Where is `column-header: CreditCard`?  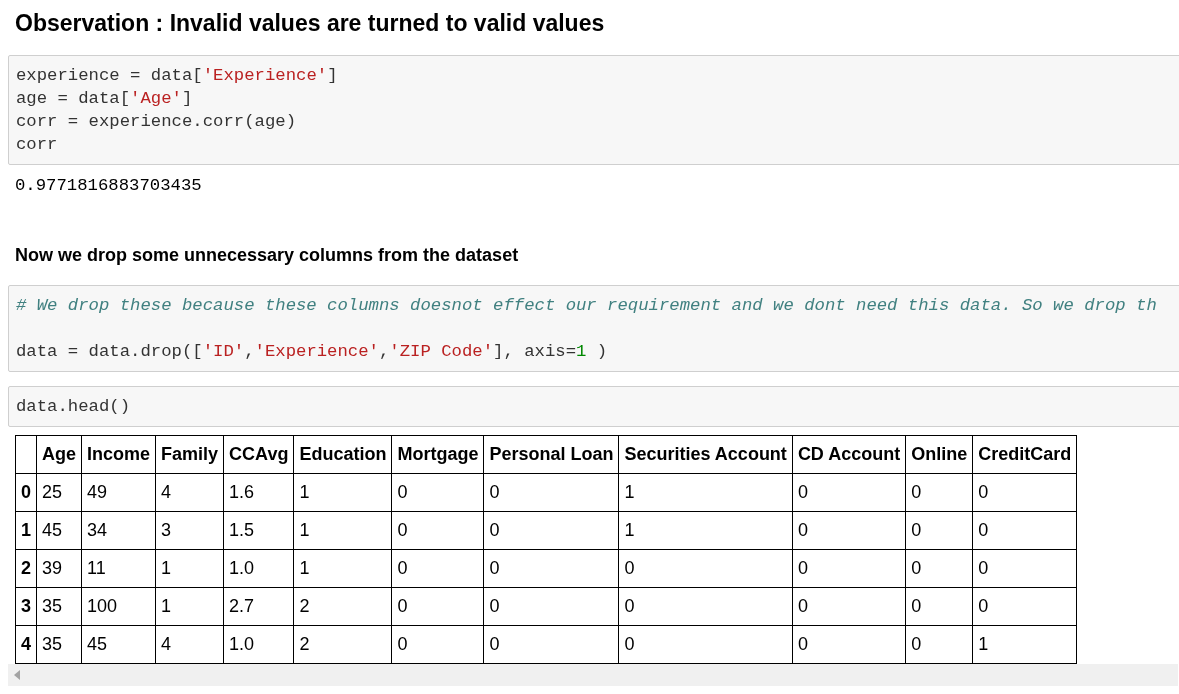 column-header: CreditCard is located at coordinates (1024, 454).